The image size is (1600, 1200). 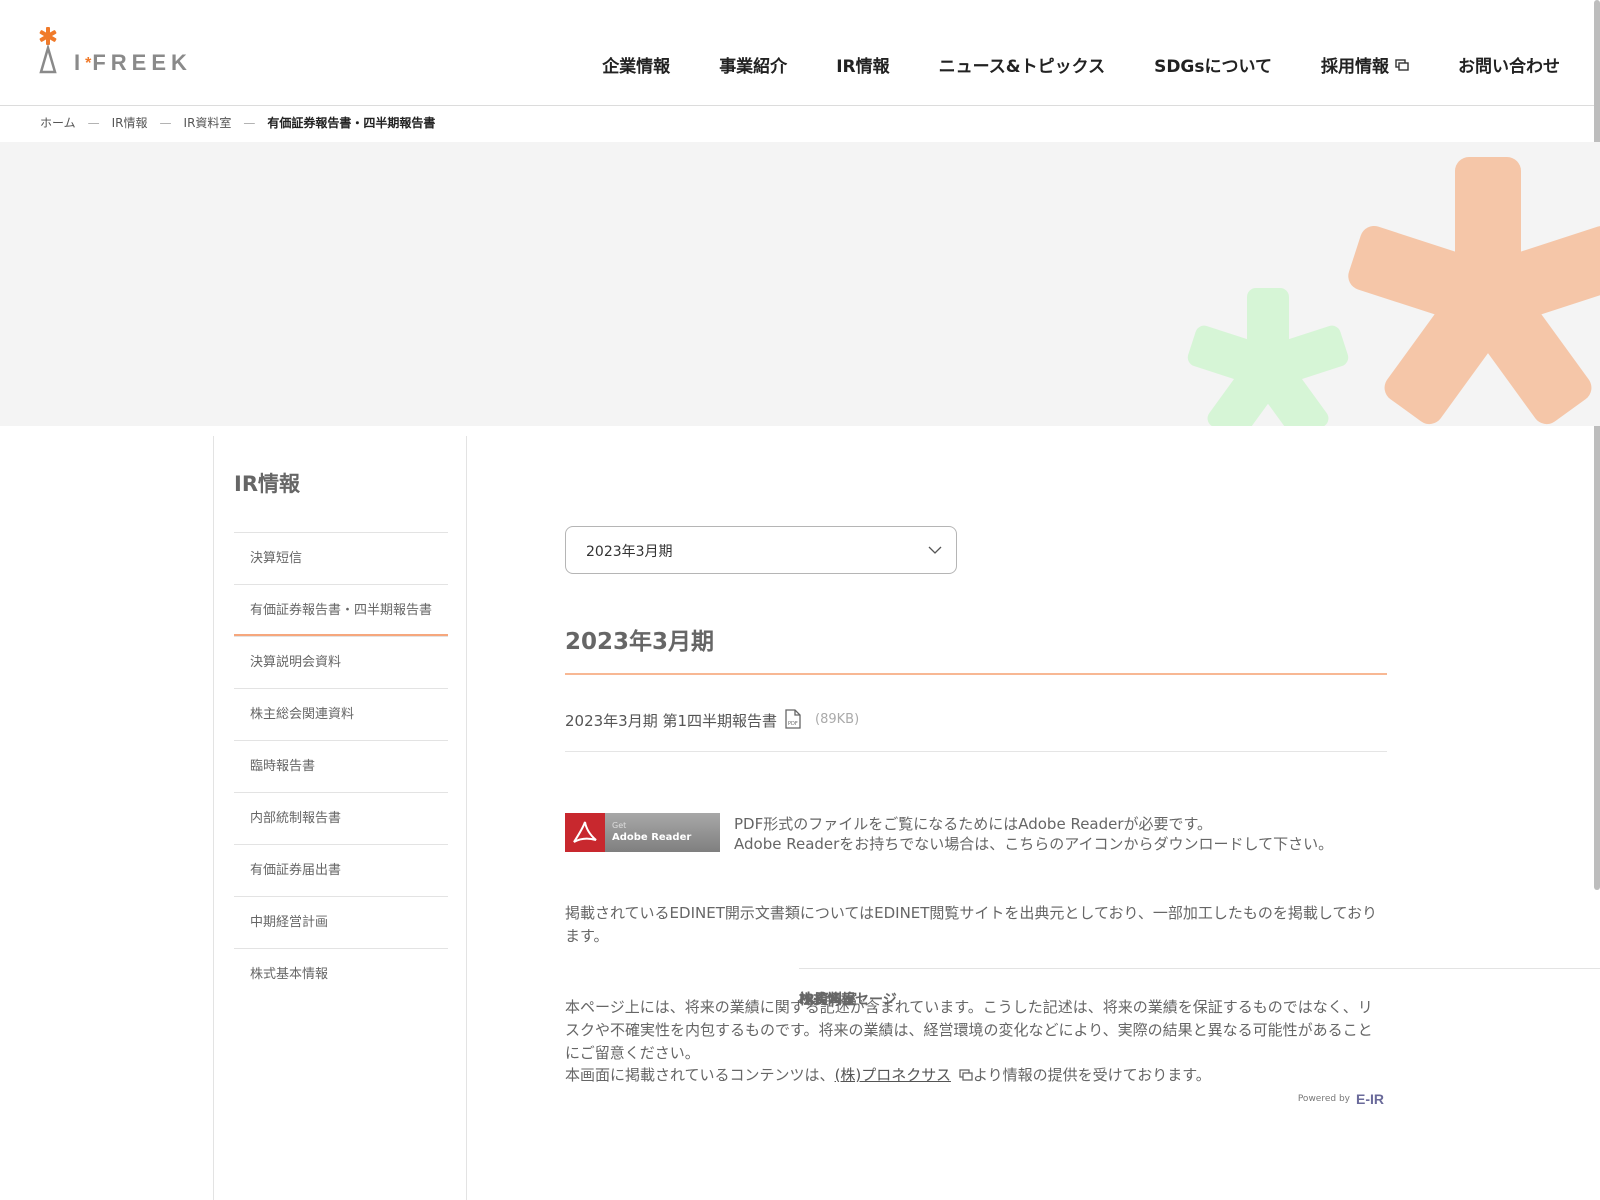 What do you see at coordinates (700, 1075) in the screenshot?
I see `credit-prefix: 本画面に掲載されているコンテンツは、` at bounding box center [700, 1075].